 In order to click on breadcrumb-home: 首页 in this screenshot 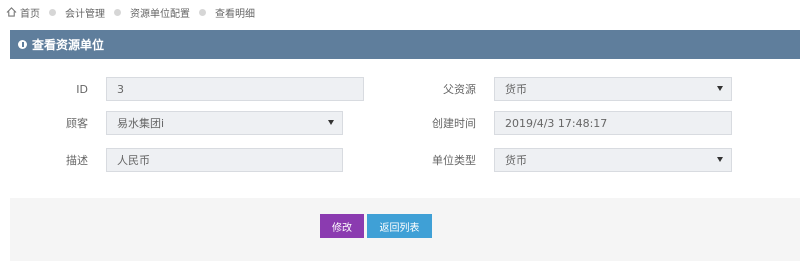, I will do `click(23, 12)`.